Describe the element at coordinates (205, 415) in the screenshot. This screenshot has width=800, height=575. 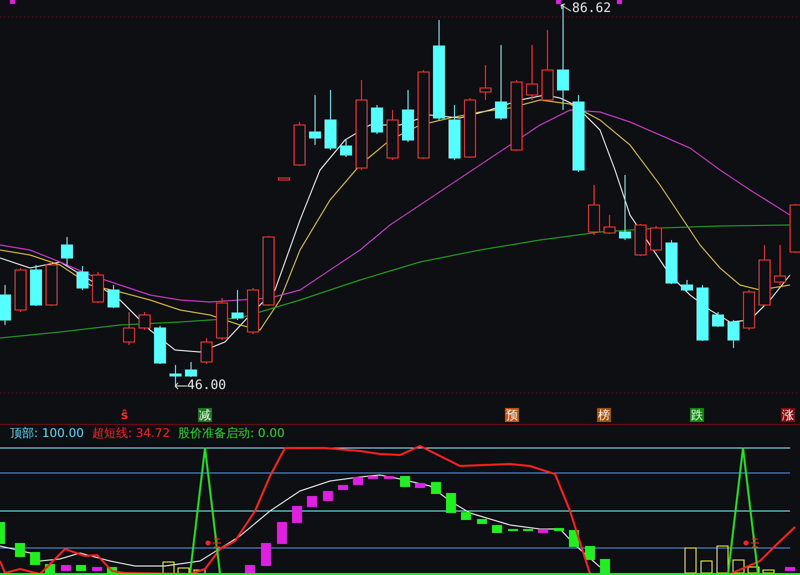
I see `signal-badge: 减` at that location.